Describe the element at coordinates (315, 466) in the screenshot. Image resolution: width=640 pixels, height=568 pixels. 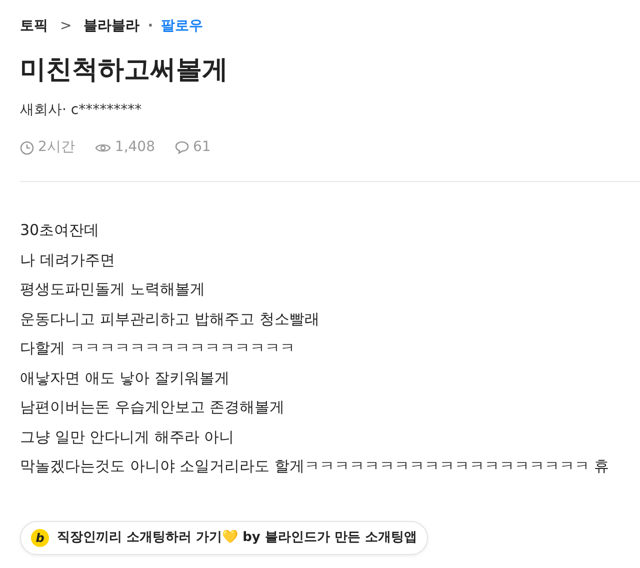
I see `body-line: 막놀겠다는것도 아니야 소일거리라도 할게ㅋㅋㅋㅋㅋㅋㅋㅋㅋㅋㅋㅋㅋㅋㅋㅋㅋㅋㅋ 휴` at that location.